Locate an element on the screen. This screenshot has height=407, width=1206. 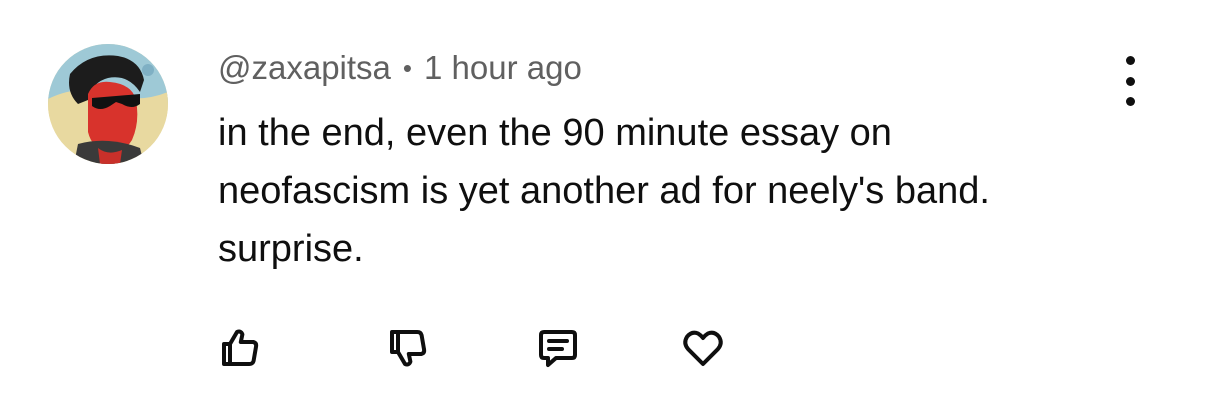
dislike-button is located at coordinates (408, 348).